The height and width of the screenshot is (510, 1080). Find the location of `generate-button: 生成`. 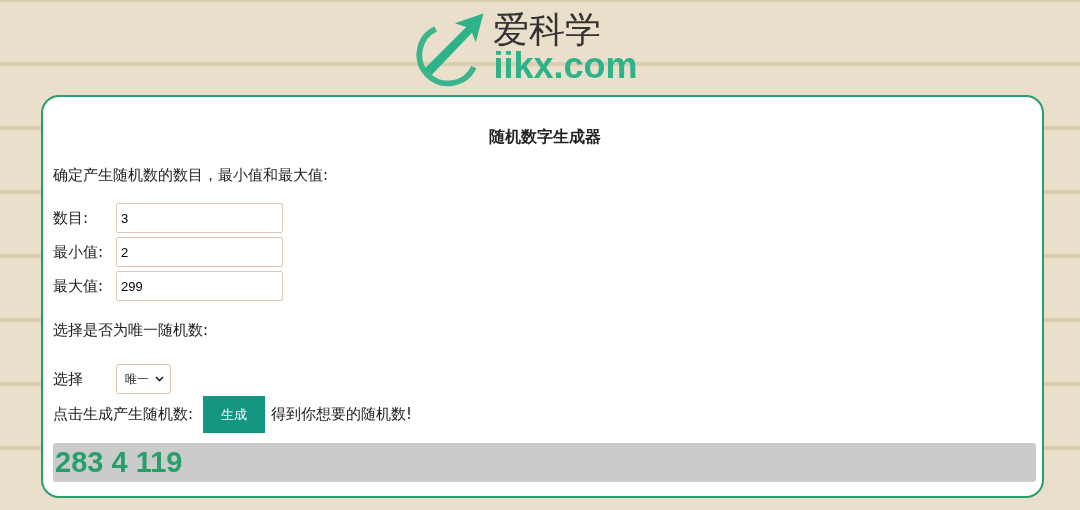

generate-button: 生成 is located at coordinates (234, 414).